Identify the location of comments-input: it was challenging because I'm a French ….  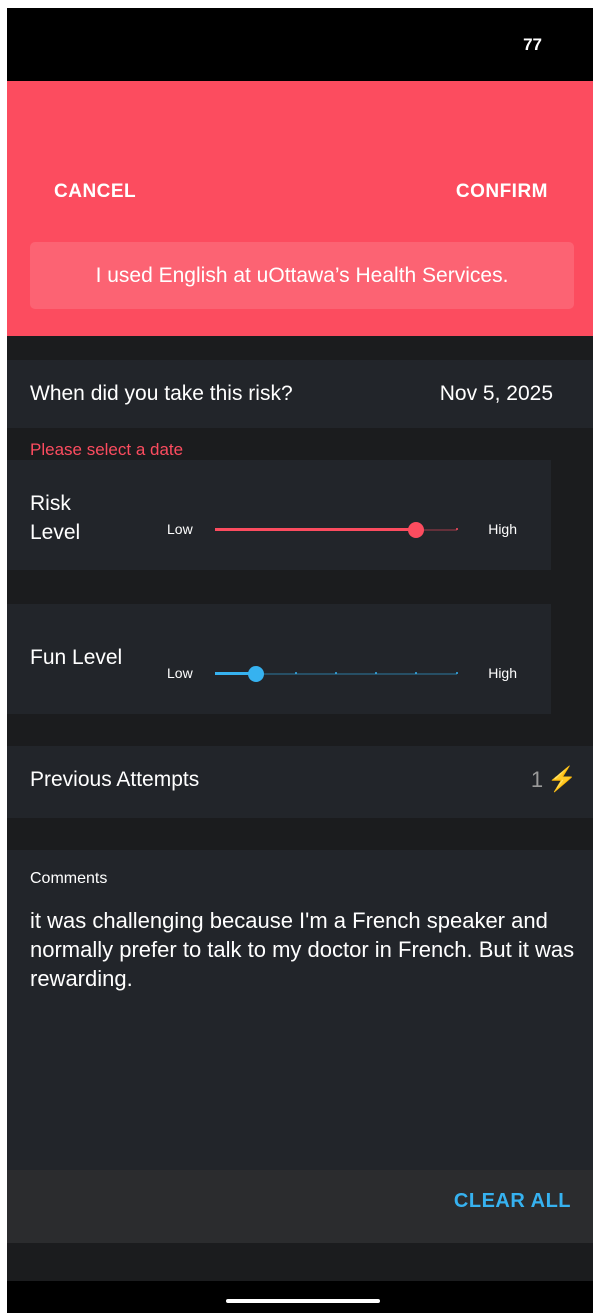
(302, 949).